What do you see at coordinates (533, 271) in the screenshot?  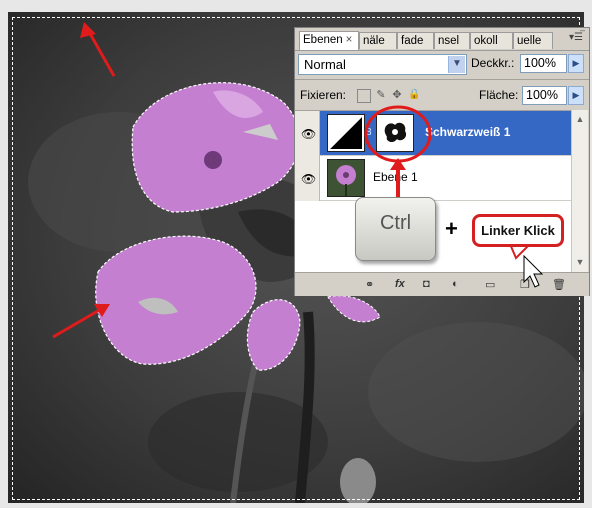 I see `mouse-cursor-icon` at bounding box center [533, 271].